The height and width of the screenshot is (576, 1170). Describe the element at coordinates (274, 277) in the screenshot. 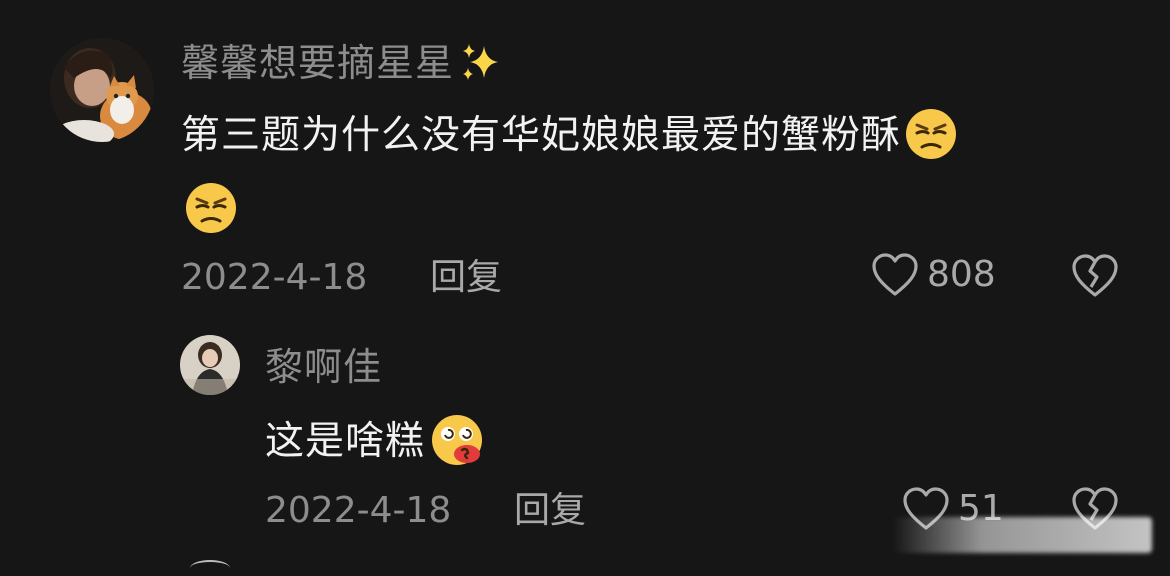

I see `comment-date: 2022-4-18` at that location.